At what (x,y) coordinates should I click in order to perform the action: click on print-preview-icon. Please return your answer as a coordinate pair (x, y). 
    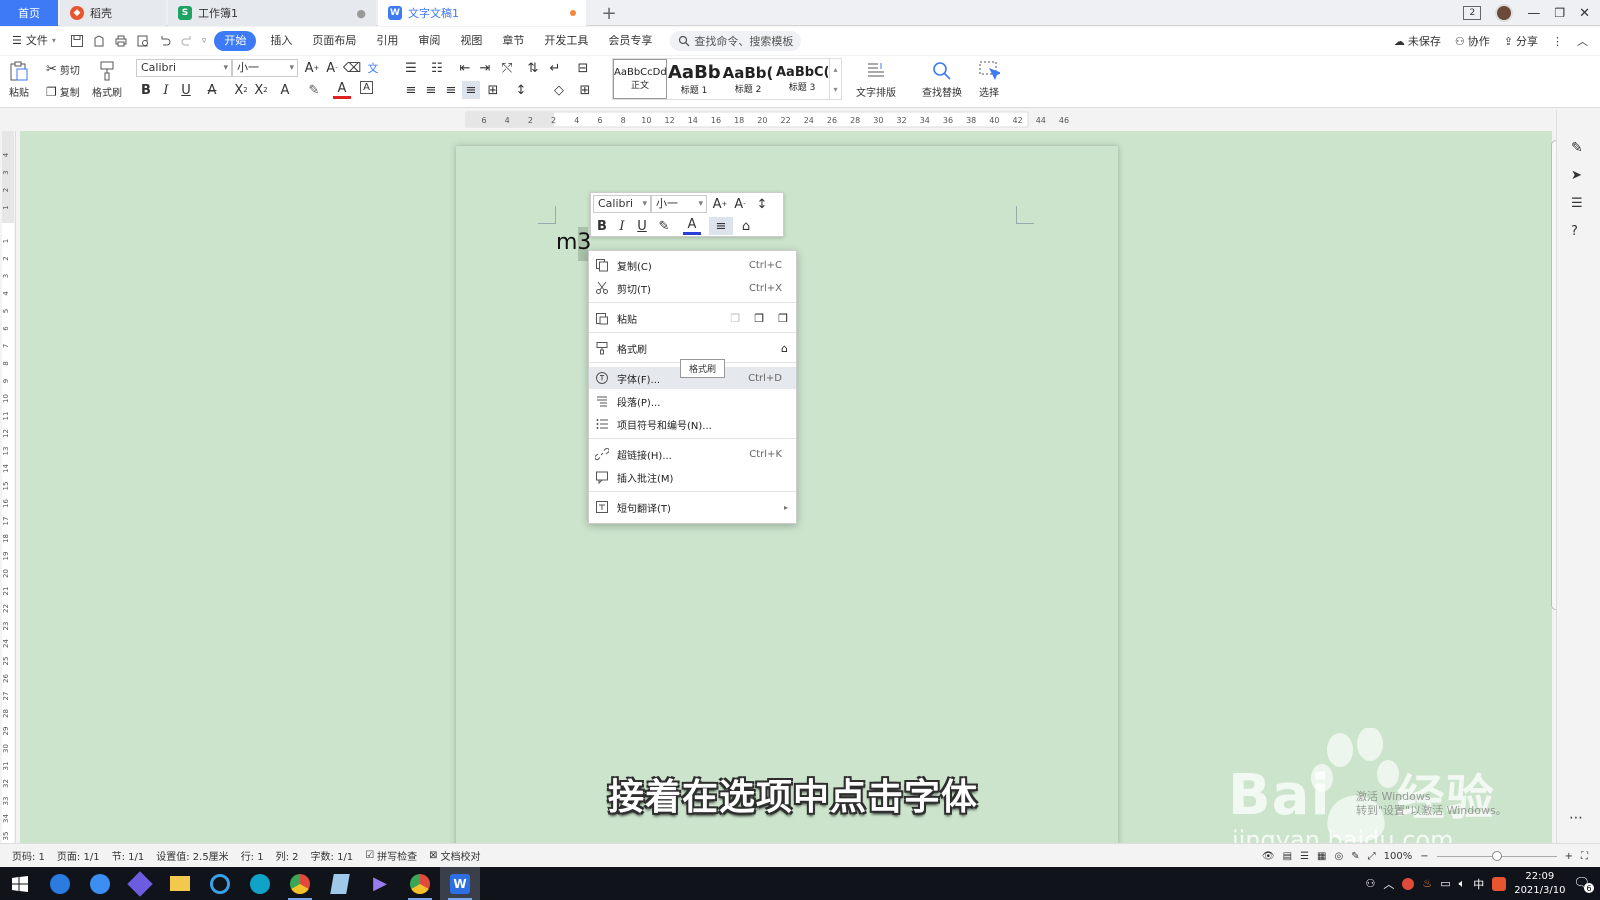
    Looking at the image, I should click on (143, 41).